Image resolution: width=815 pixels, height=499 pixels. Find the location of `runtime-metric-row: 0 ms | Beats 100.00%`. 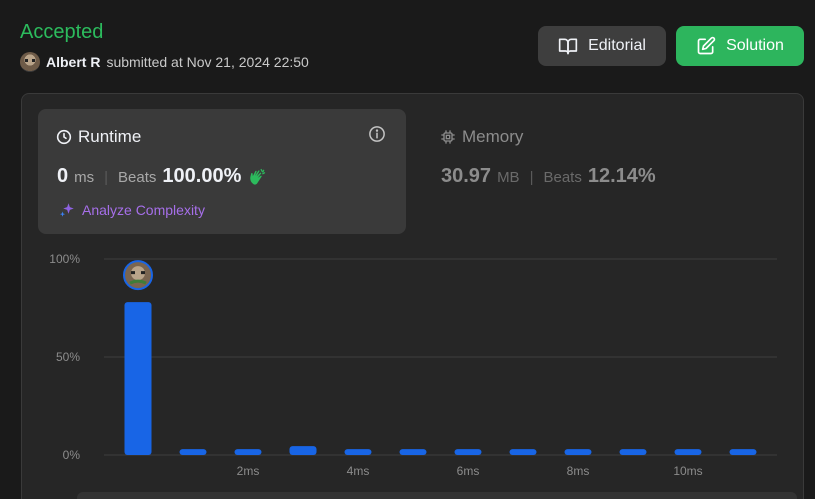

runtime-metric-row: 0 ms | Beats 100.00% is located at coordinates (162, 176).